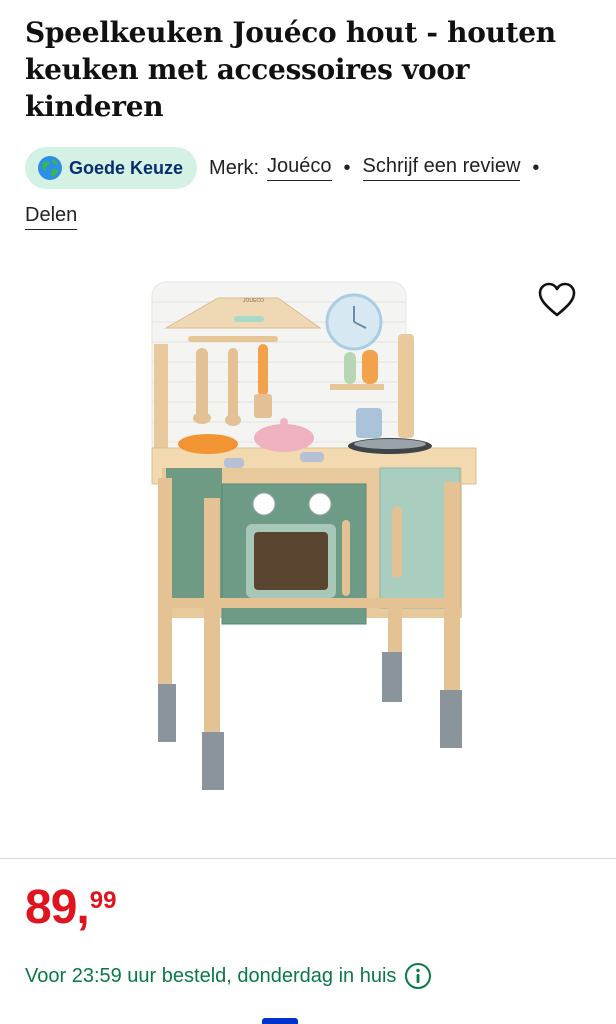 This screenshot has height=1024, width=616. I want to click on share-link: Delen, so click(51, 217).